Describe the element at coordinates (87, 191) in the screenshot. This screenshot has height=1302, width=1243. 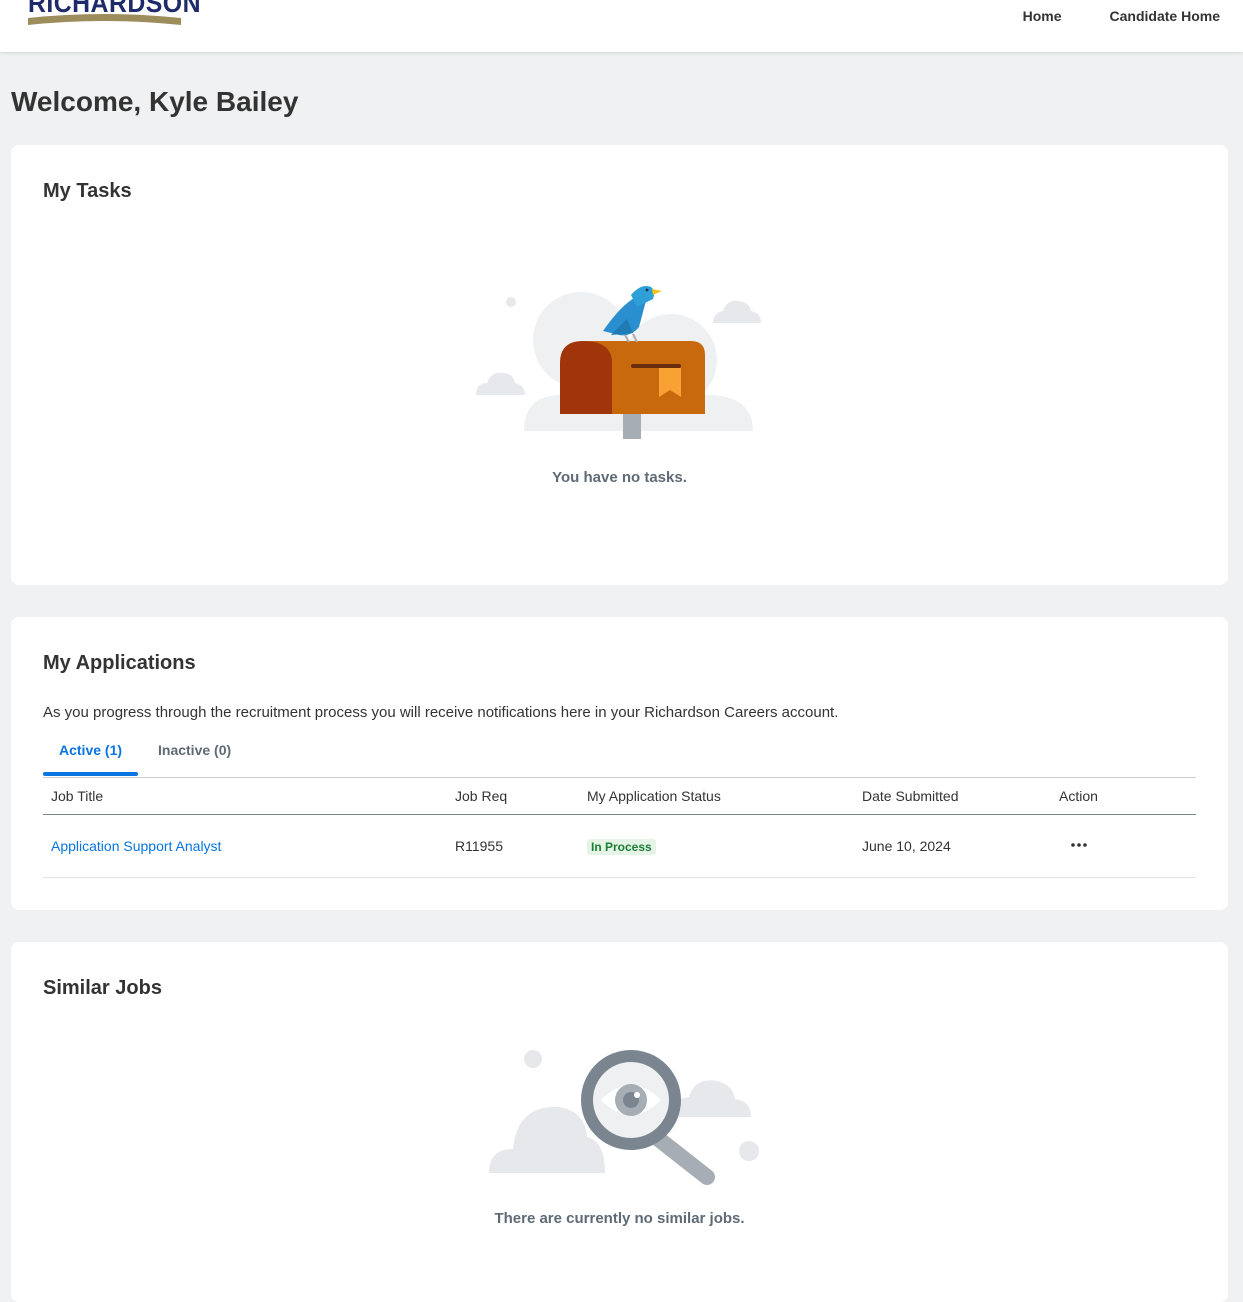
I see `my-tasks-title: My Tasks` at that location.